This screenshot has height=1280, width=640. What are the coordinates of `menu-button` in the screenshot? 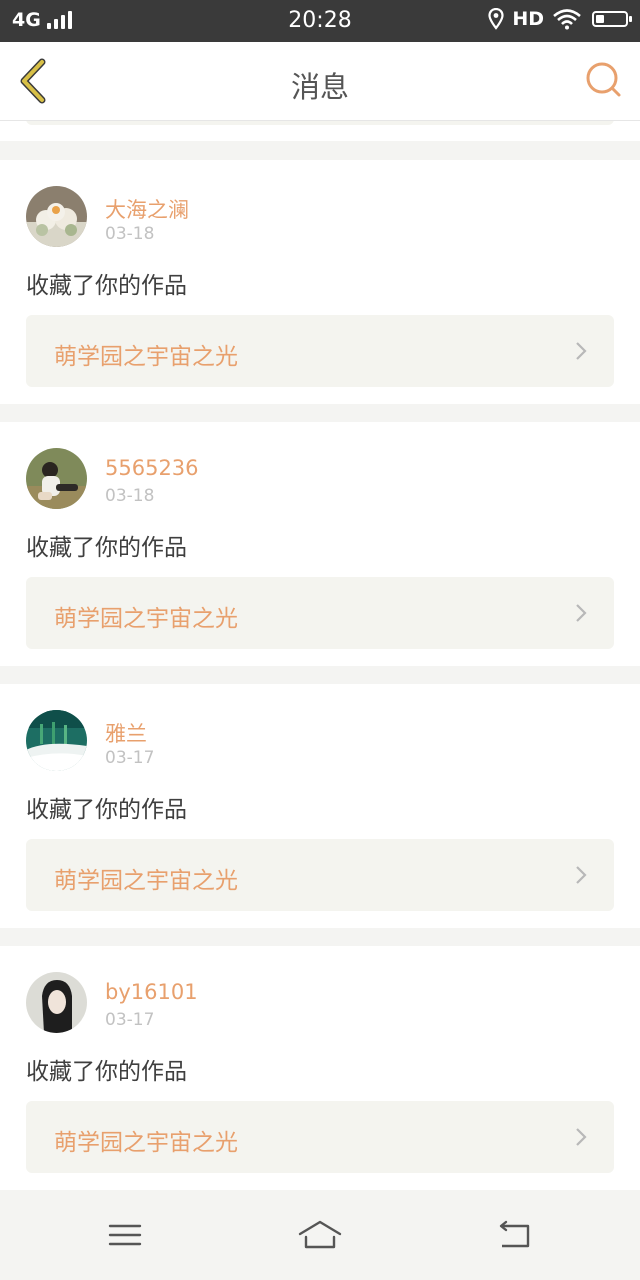 It's located at (126, 1235).